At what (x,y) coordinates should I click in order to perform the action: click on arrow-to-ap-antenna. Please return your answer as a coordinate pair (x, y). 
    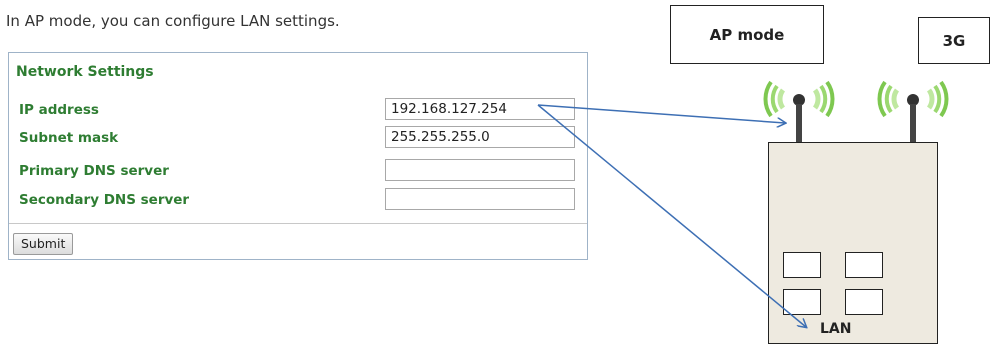
    Looking at the image, I should click on (661, 113).